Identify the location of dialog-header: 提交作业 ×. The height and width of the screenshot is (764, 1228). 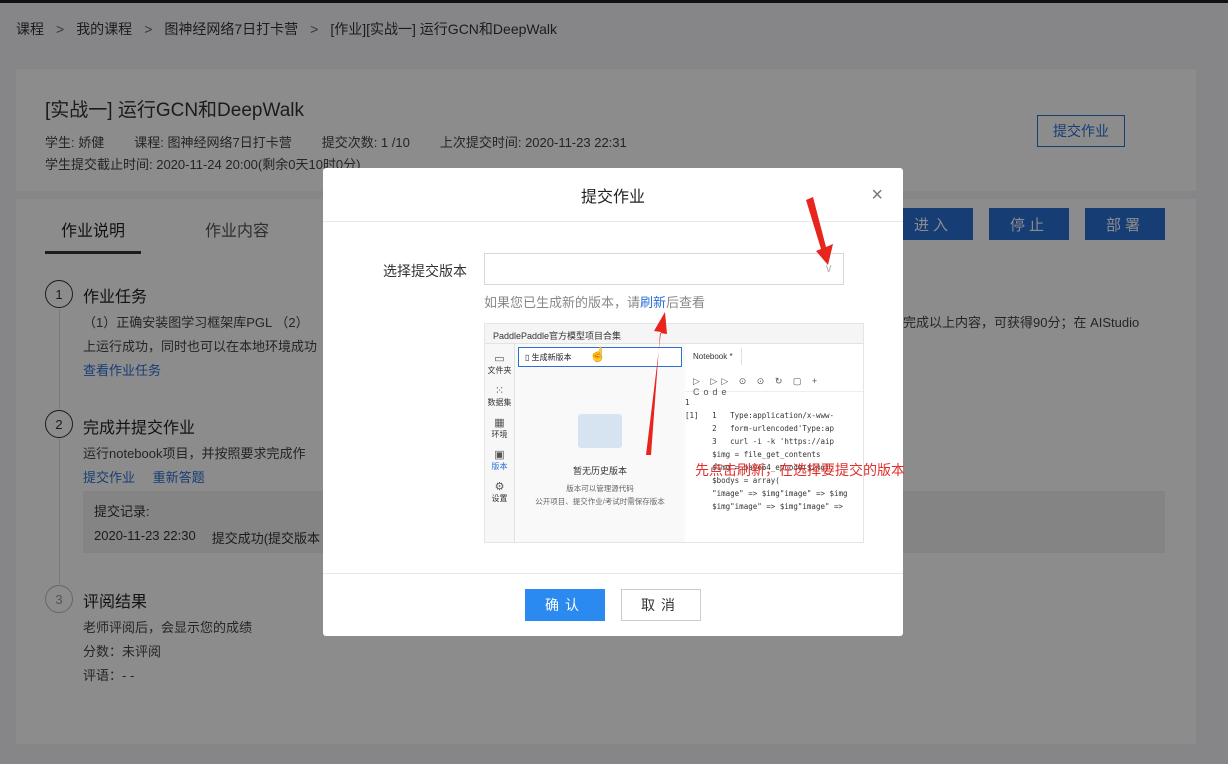
(613, 195).